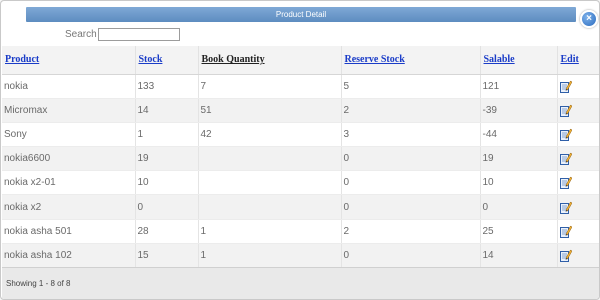 The image size is (600, 300). Describe the element at coordinates (301, 14) in the screenshot. I see `dialog-title: Product Detail` at that location.